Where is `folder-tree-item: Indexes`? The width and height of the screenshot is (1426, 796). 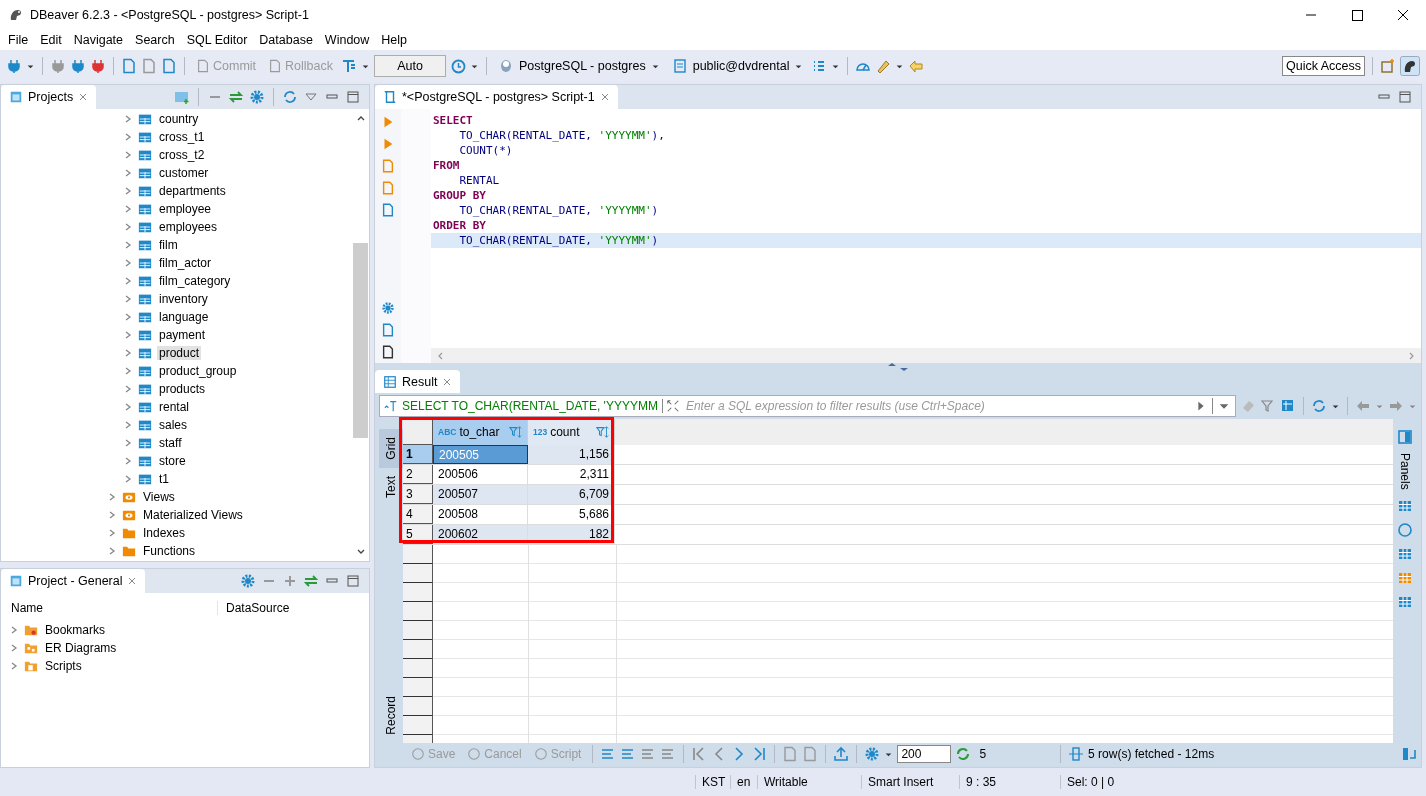
folder-tree-item: Indexes is located at coordinates (164, 533).